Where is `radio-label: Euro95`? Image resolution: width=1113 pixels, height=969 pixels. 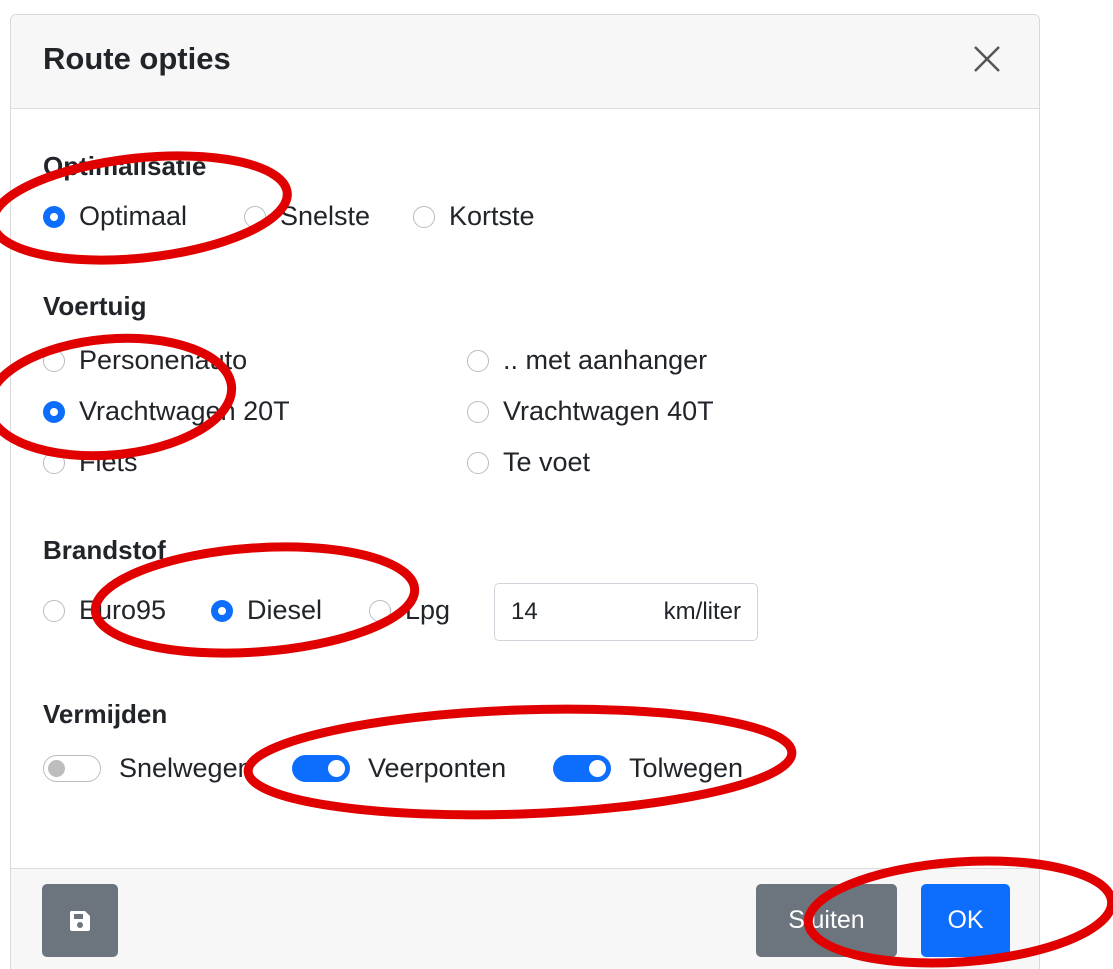 radio-label: Euro95 is located at coordinates (123, 610).